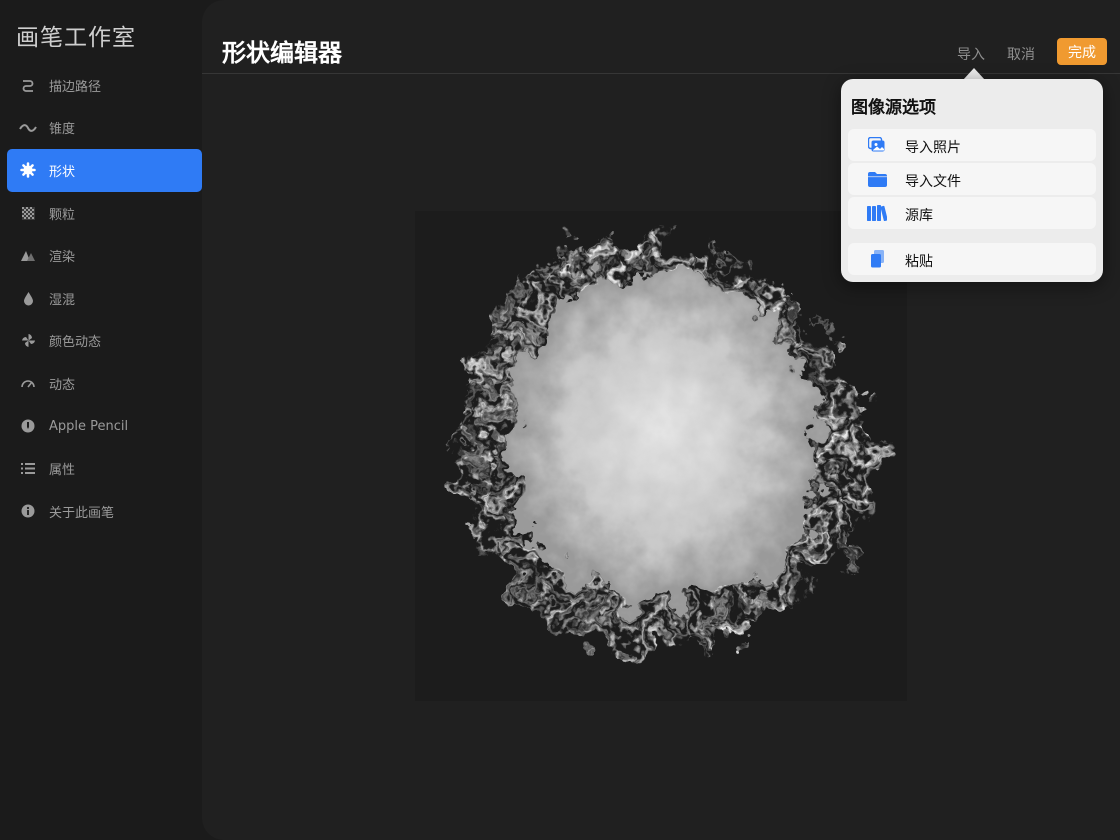 The width and height of the screenshot is (1120, 840). What do you see at coordinates (75, 87) in the screenshot?
I see `sidebar-item-label: 描边路径` at bounding box center [75, 87].